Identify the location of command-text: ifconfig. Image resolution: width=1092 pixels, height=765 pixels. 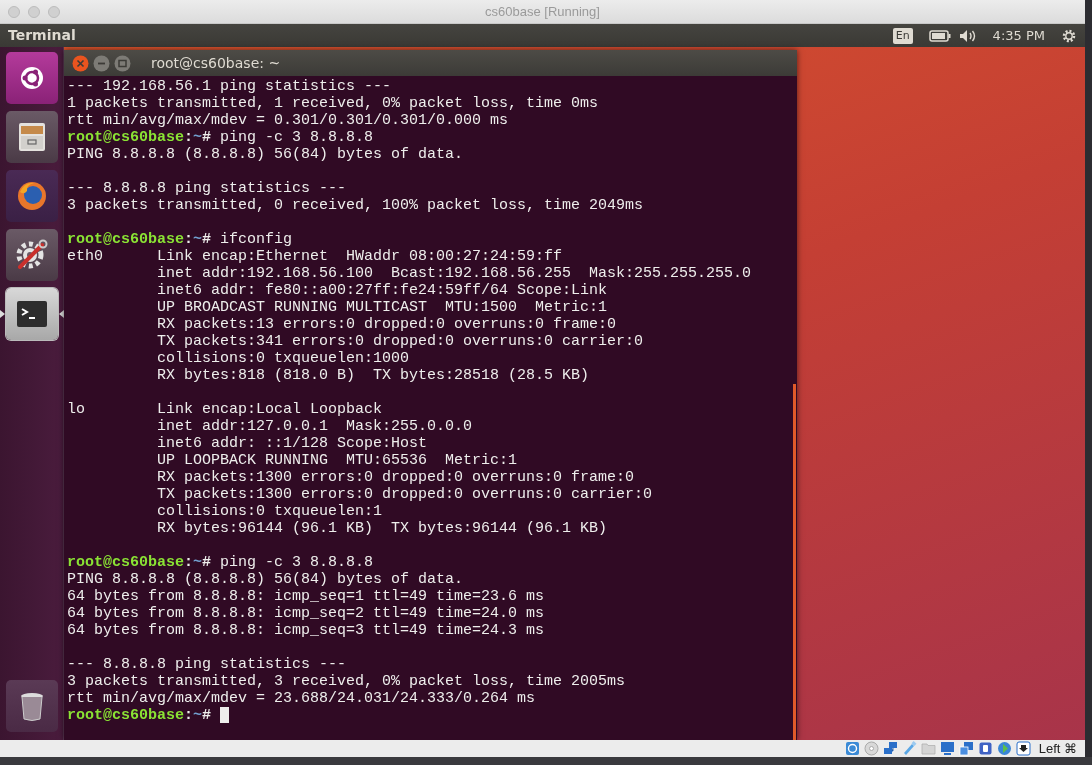
(256, 239).